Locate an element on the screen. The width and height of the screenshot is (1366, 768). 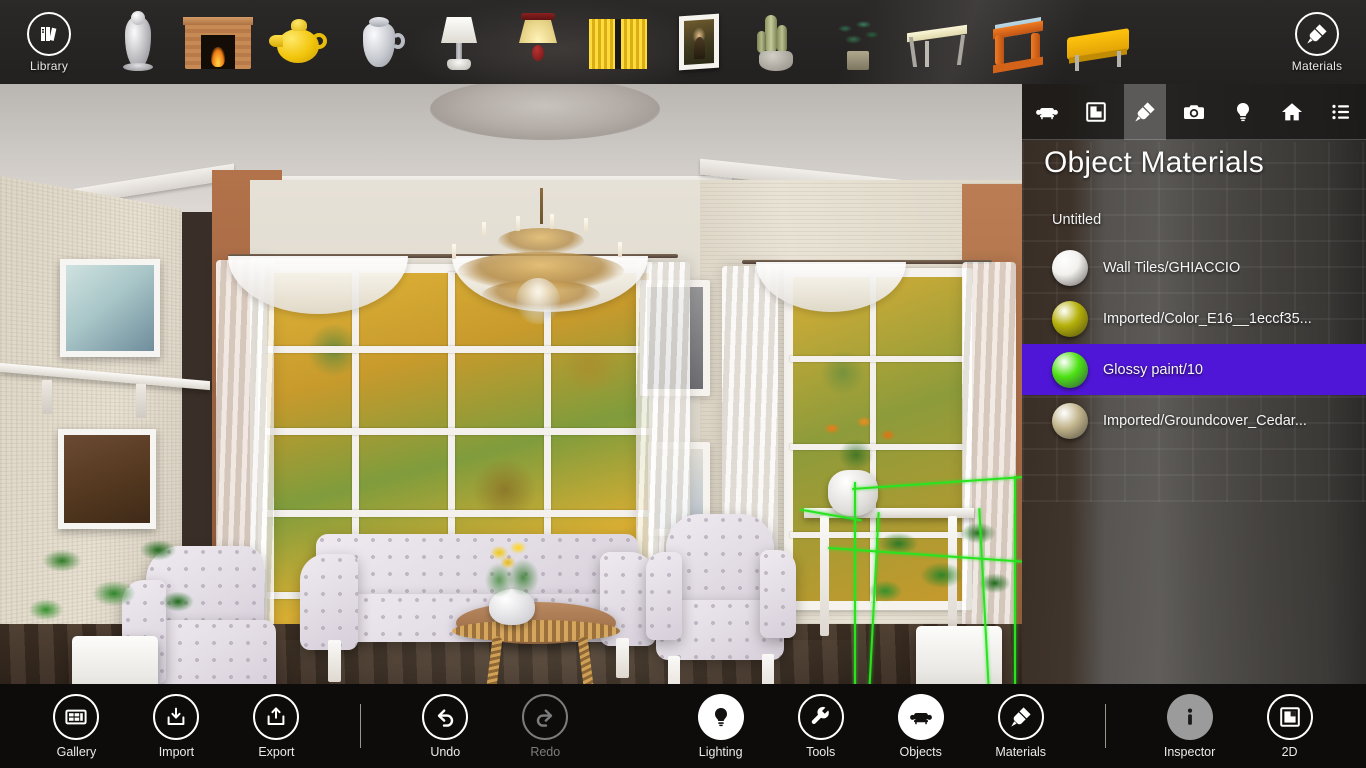
list-icon is located at coordinates (1341, 111).